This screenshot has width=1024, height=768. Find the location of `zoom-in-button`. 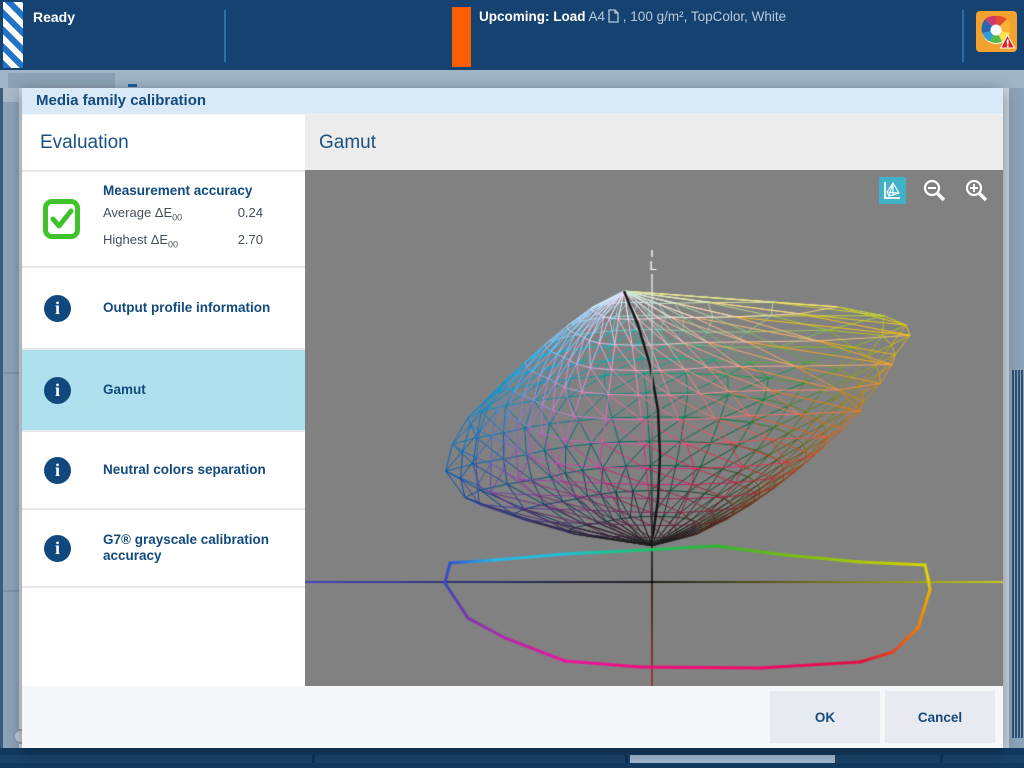

zoom-in-button is located at coordinates (977, 191).